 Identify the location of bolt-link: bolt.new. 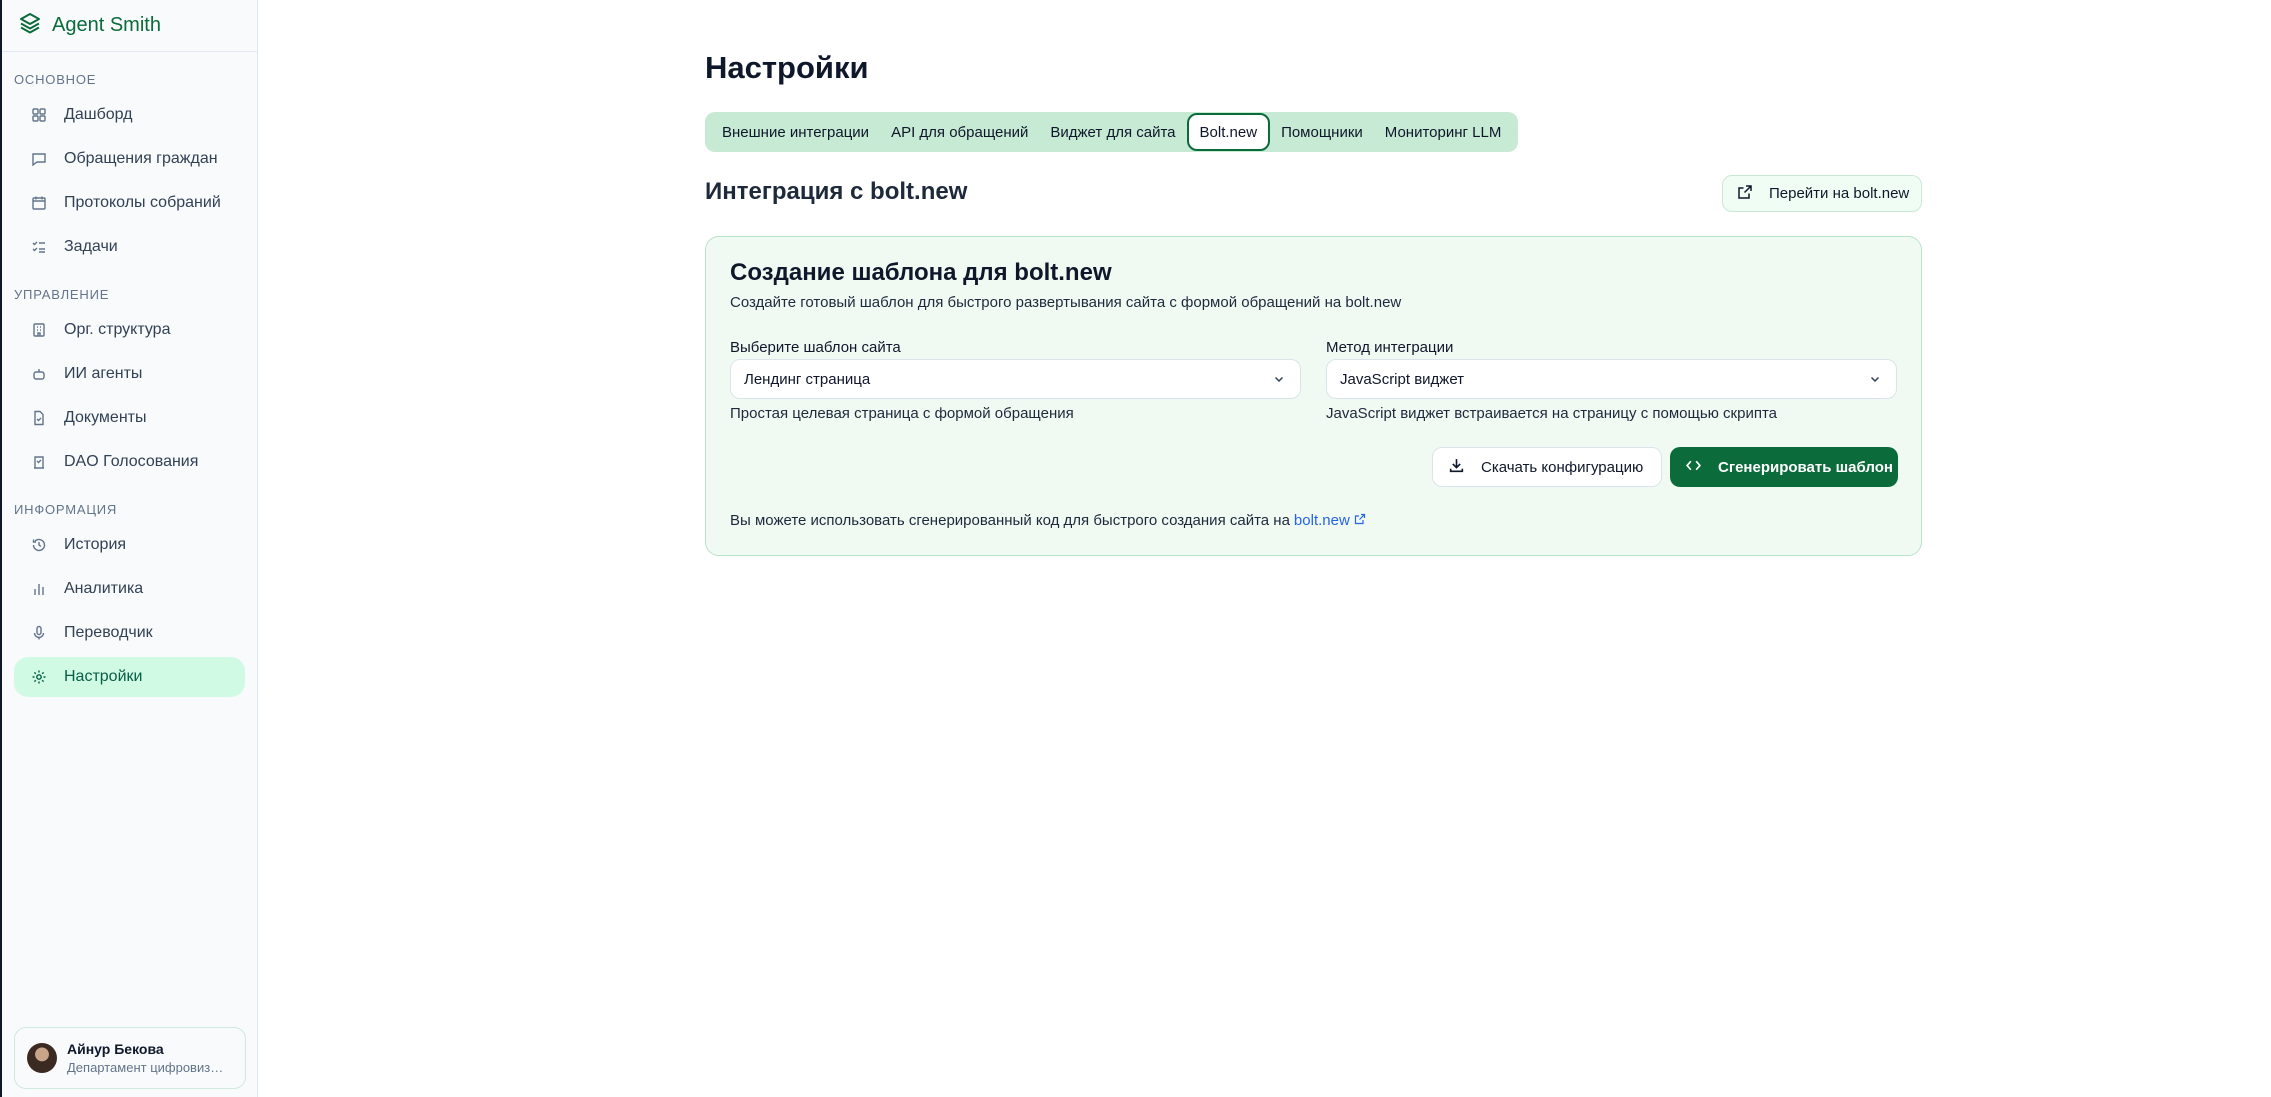
(1330, 520).